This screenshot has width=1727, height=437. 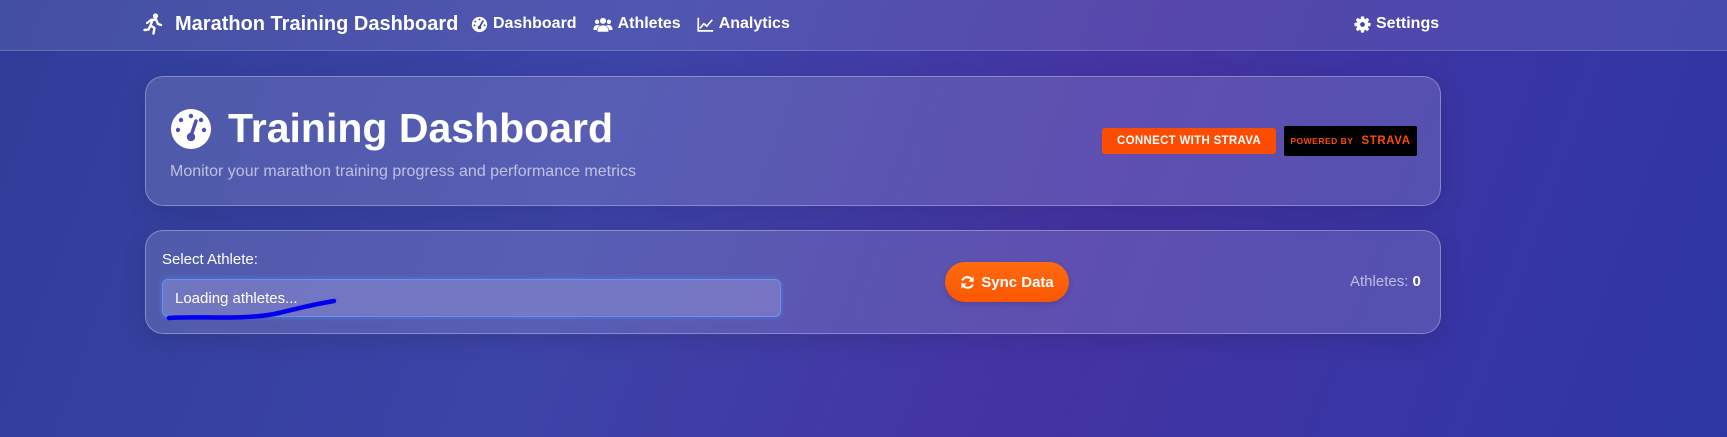 What do you see at coordinates (1416, 281) in the screenshot?
I see `athlete-count-value: 0` at bounding box center [1416, 281].